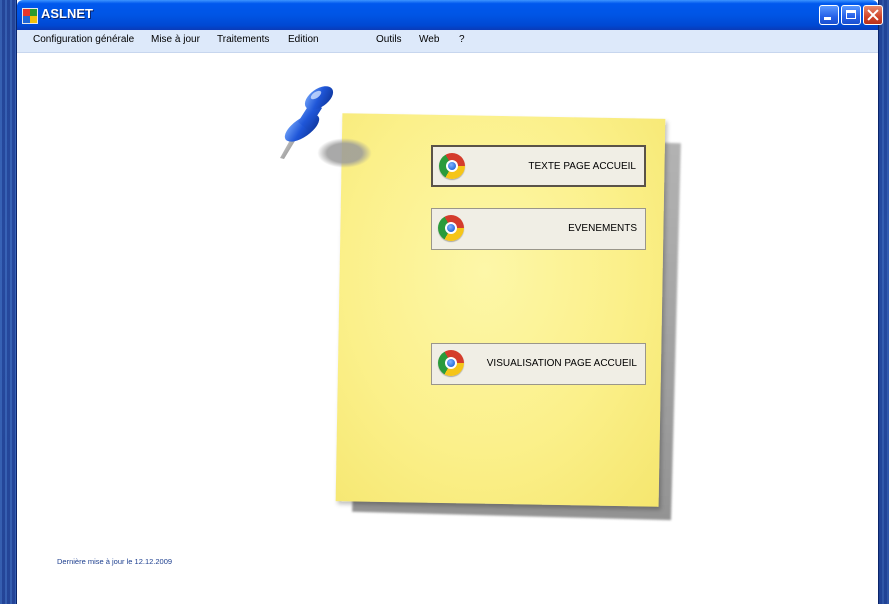  What do you see at coordinates (561, 363) in the screenshot?
I see `button-label: VISUALISATION PAGE ACCUEIL` at bounding box center [561, 363].